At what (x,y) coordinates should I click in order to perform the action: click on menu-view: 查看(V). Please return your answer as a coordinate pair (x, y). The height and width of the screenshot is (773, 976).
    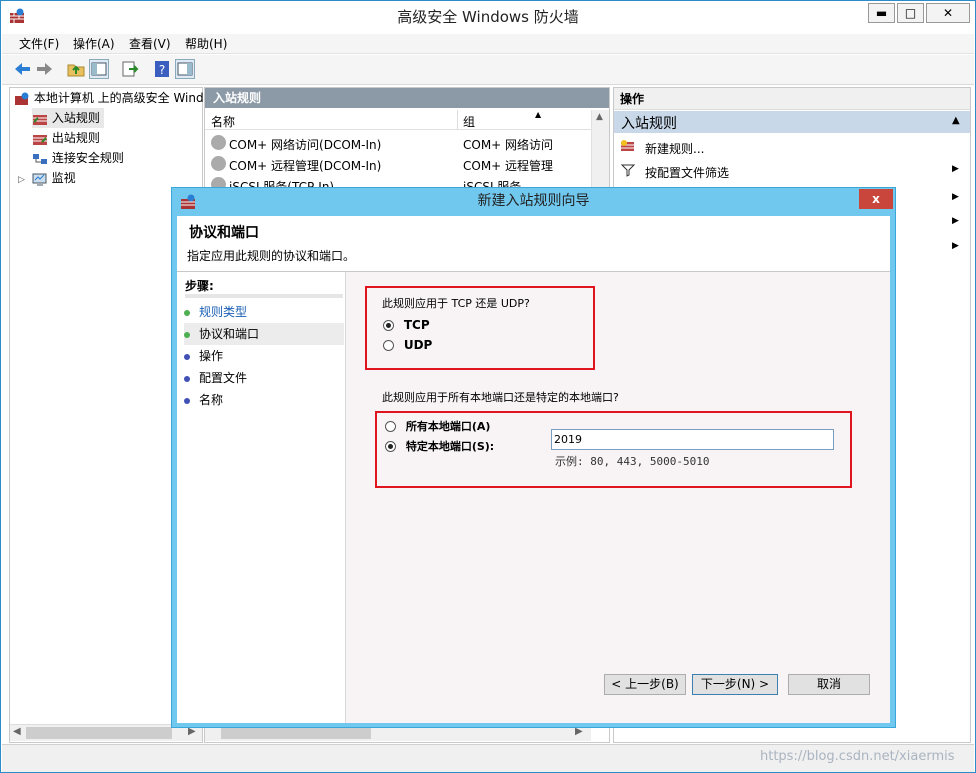
    Looking at the image, I should click on (150, 44).